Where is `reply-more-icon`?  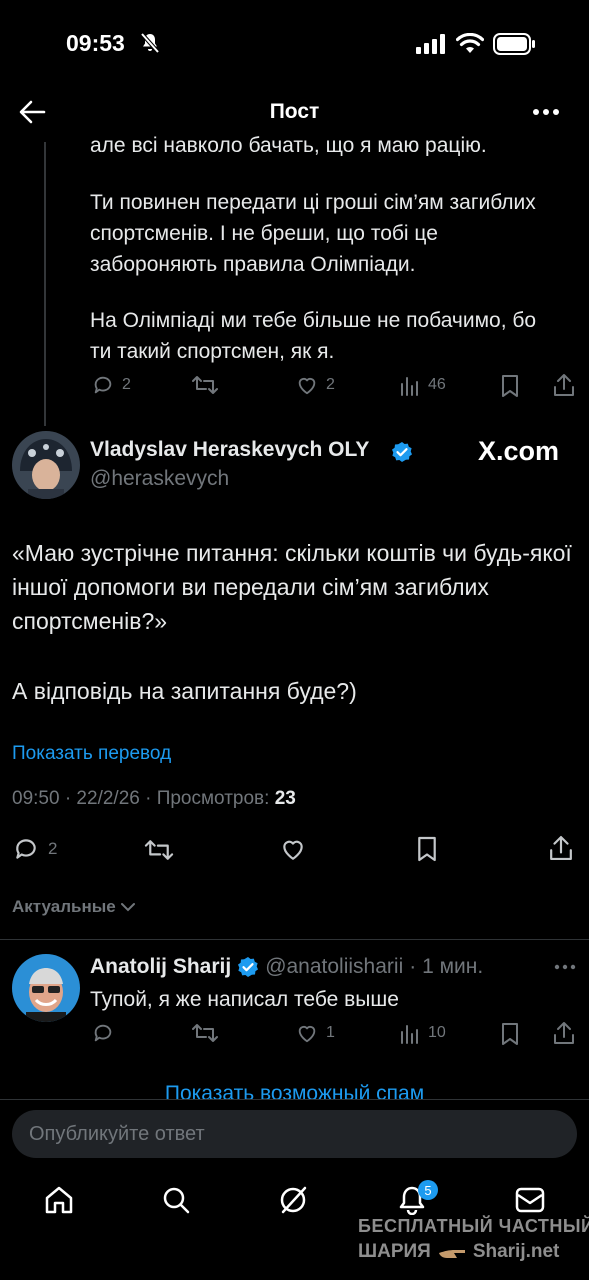
reply-more-icon is located at coordinates (565, 967).